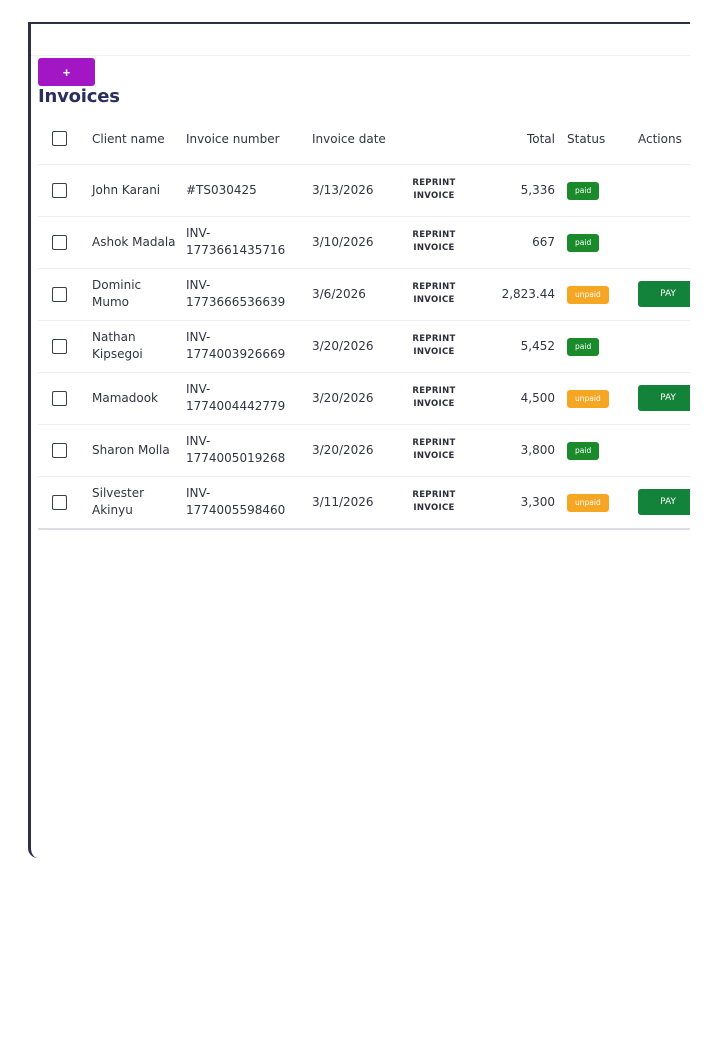 The height and width of the screenshot is (1053, 719). I want to click on invoice-number-cell: INV-1773661435716, so click(236, 241).